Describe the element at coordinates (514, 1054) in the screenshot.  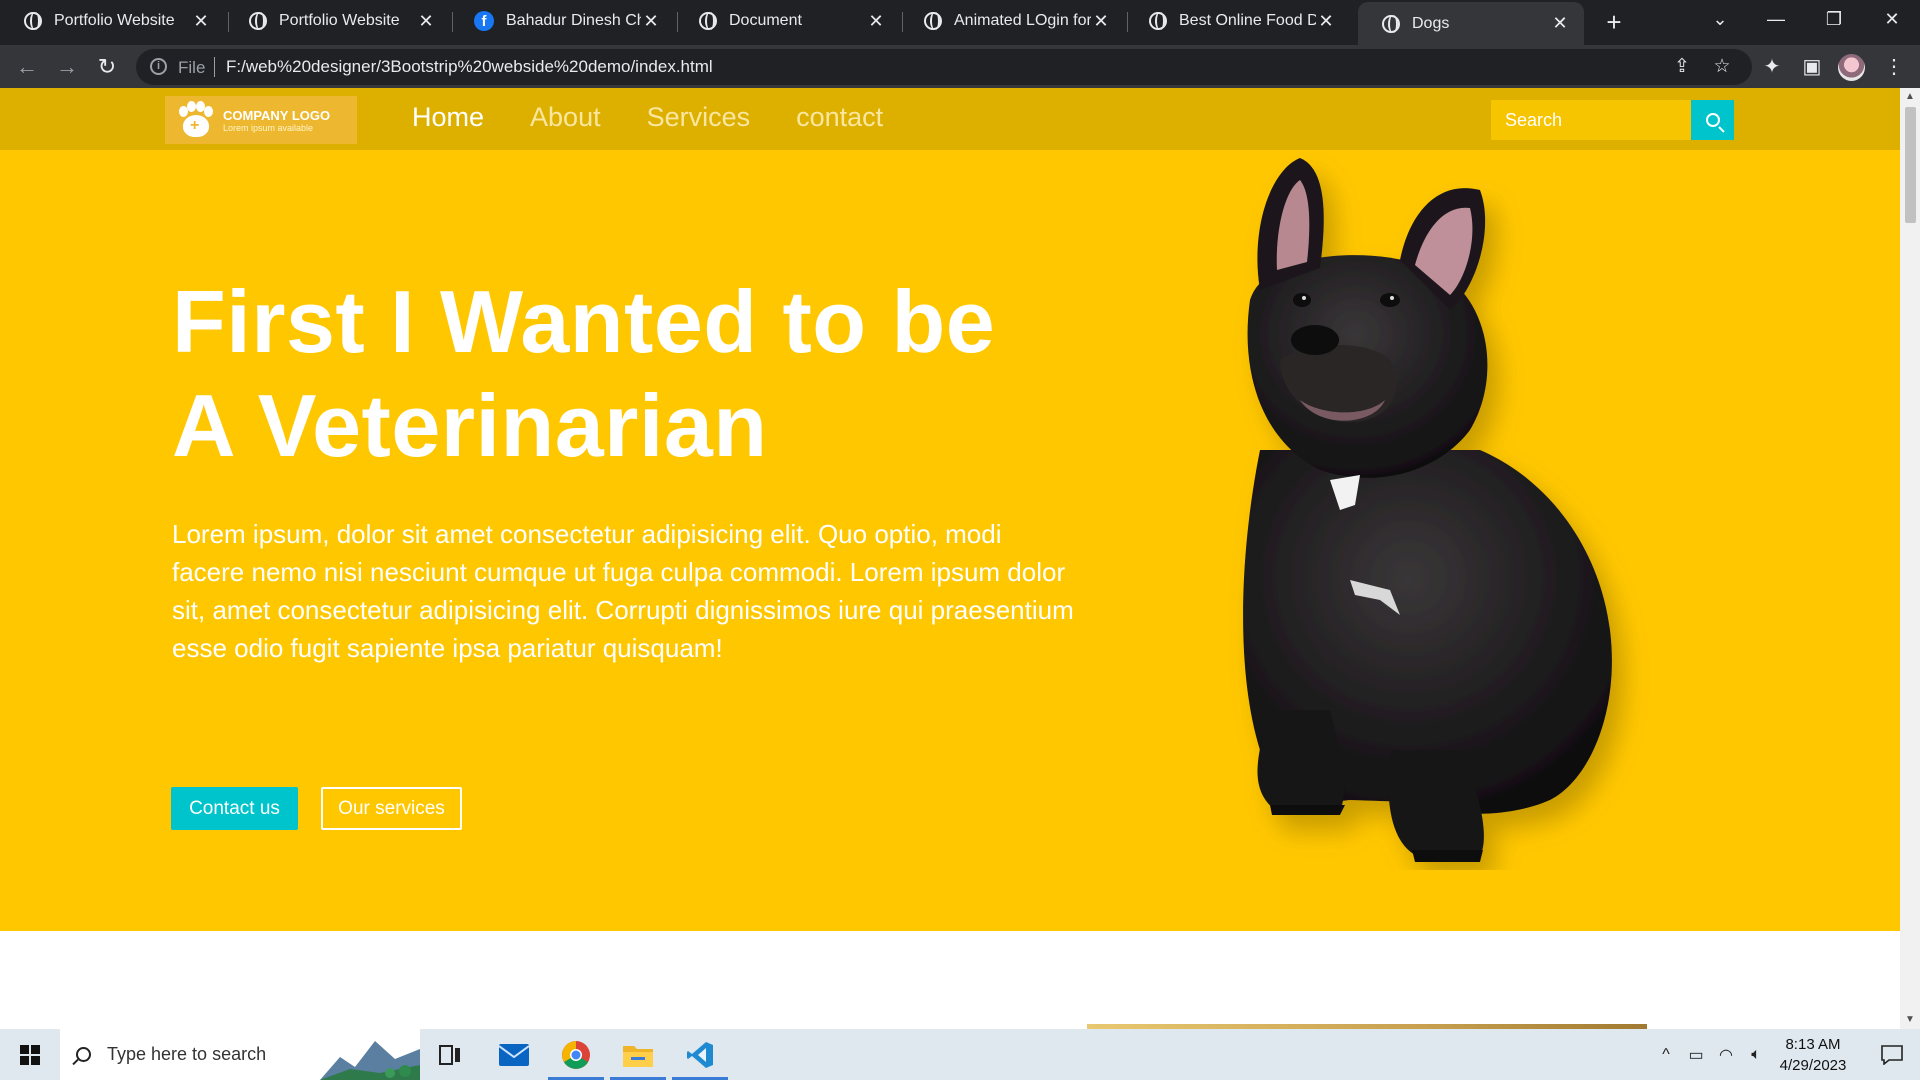
I see `mail-icon` at that location.